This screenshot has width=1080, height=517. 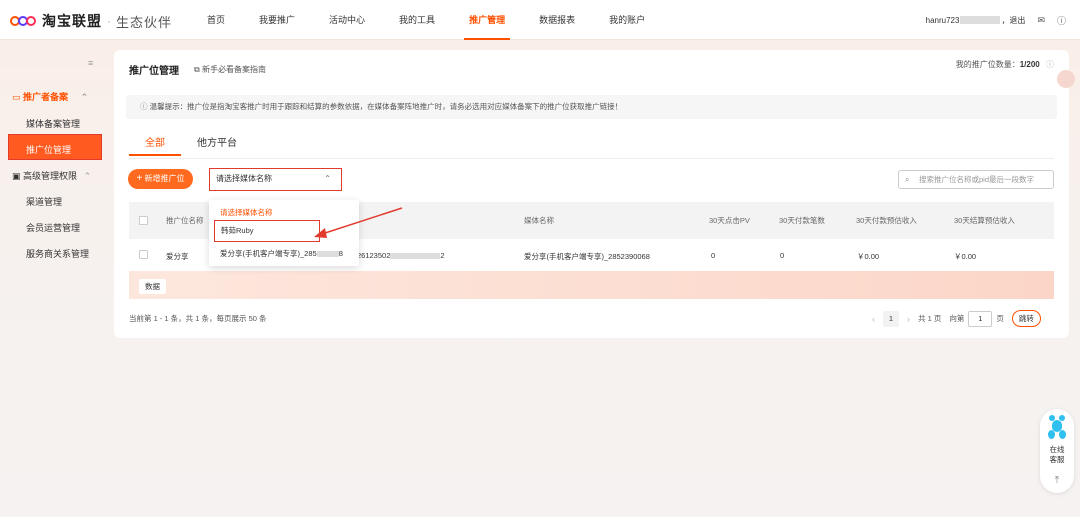 I want to click on media-dropdown: 请选择媒体名称 韩茹Ruby 爱分享(手机客户端专享)_285 8, so click(x=284, y=233).